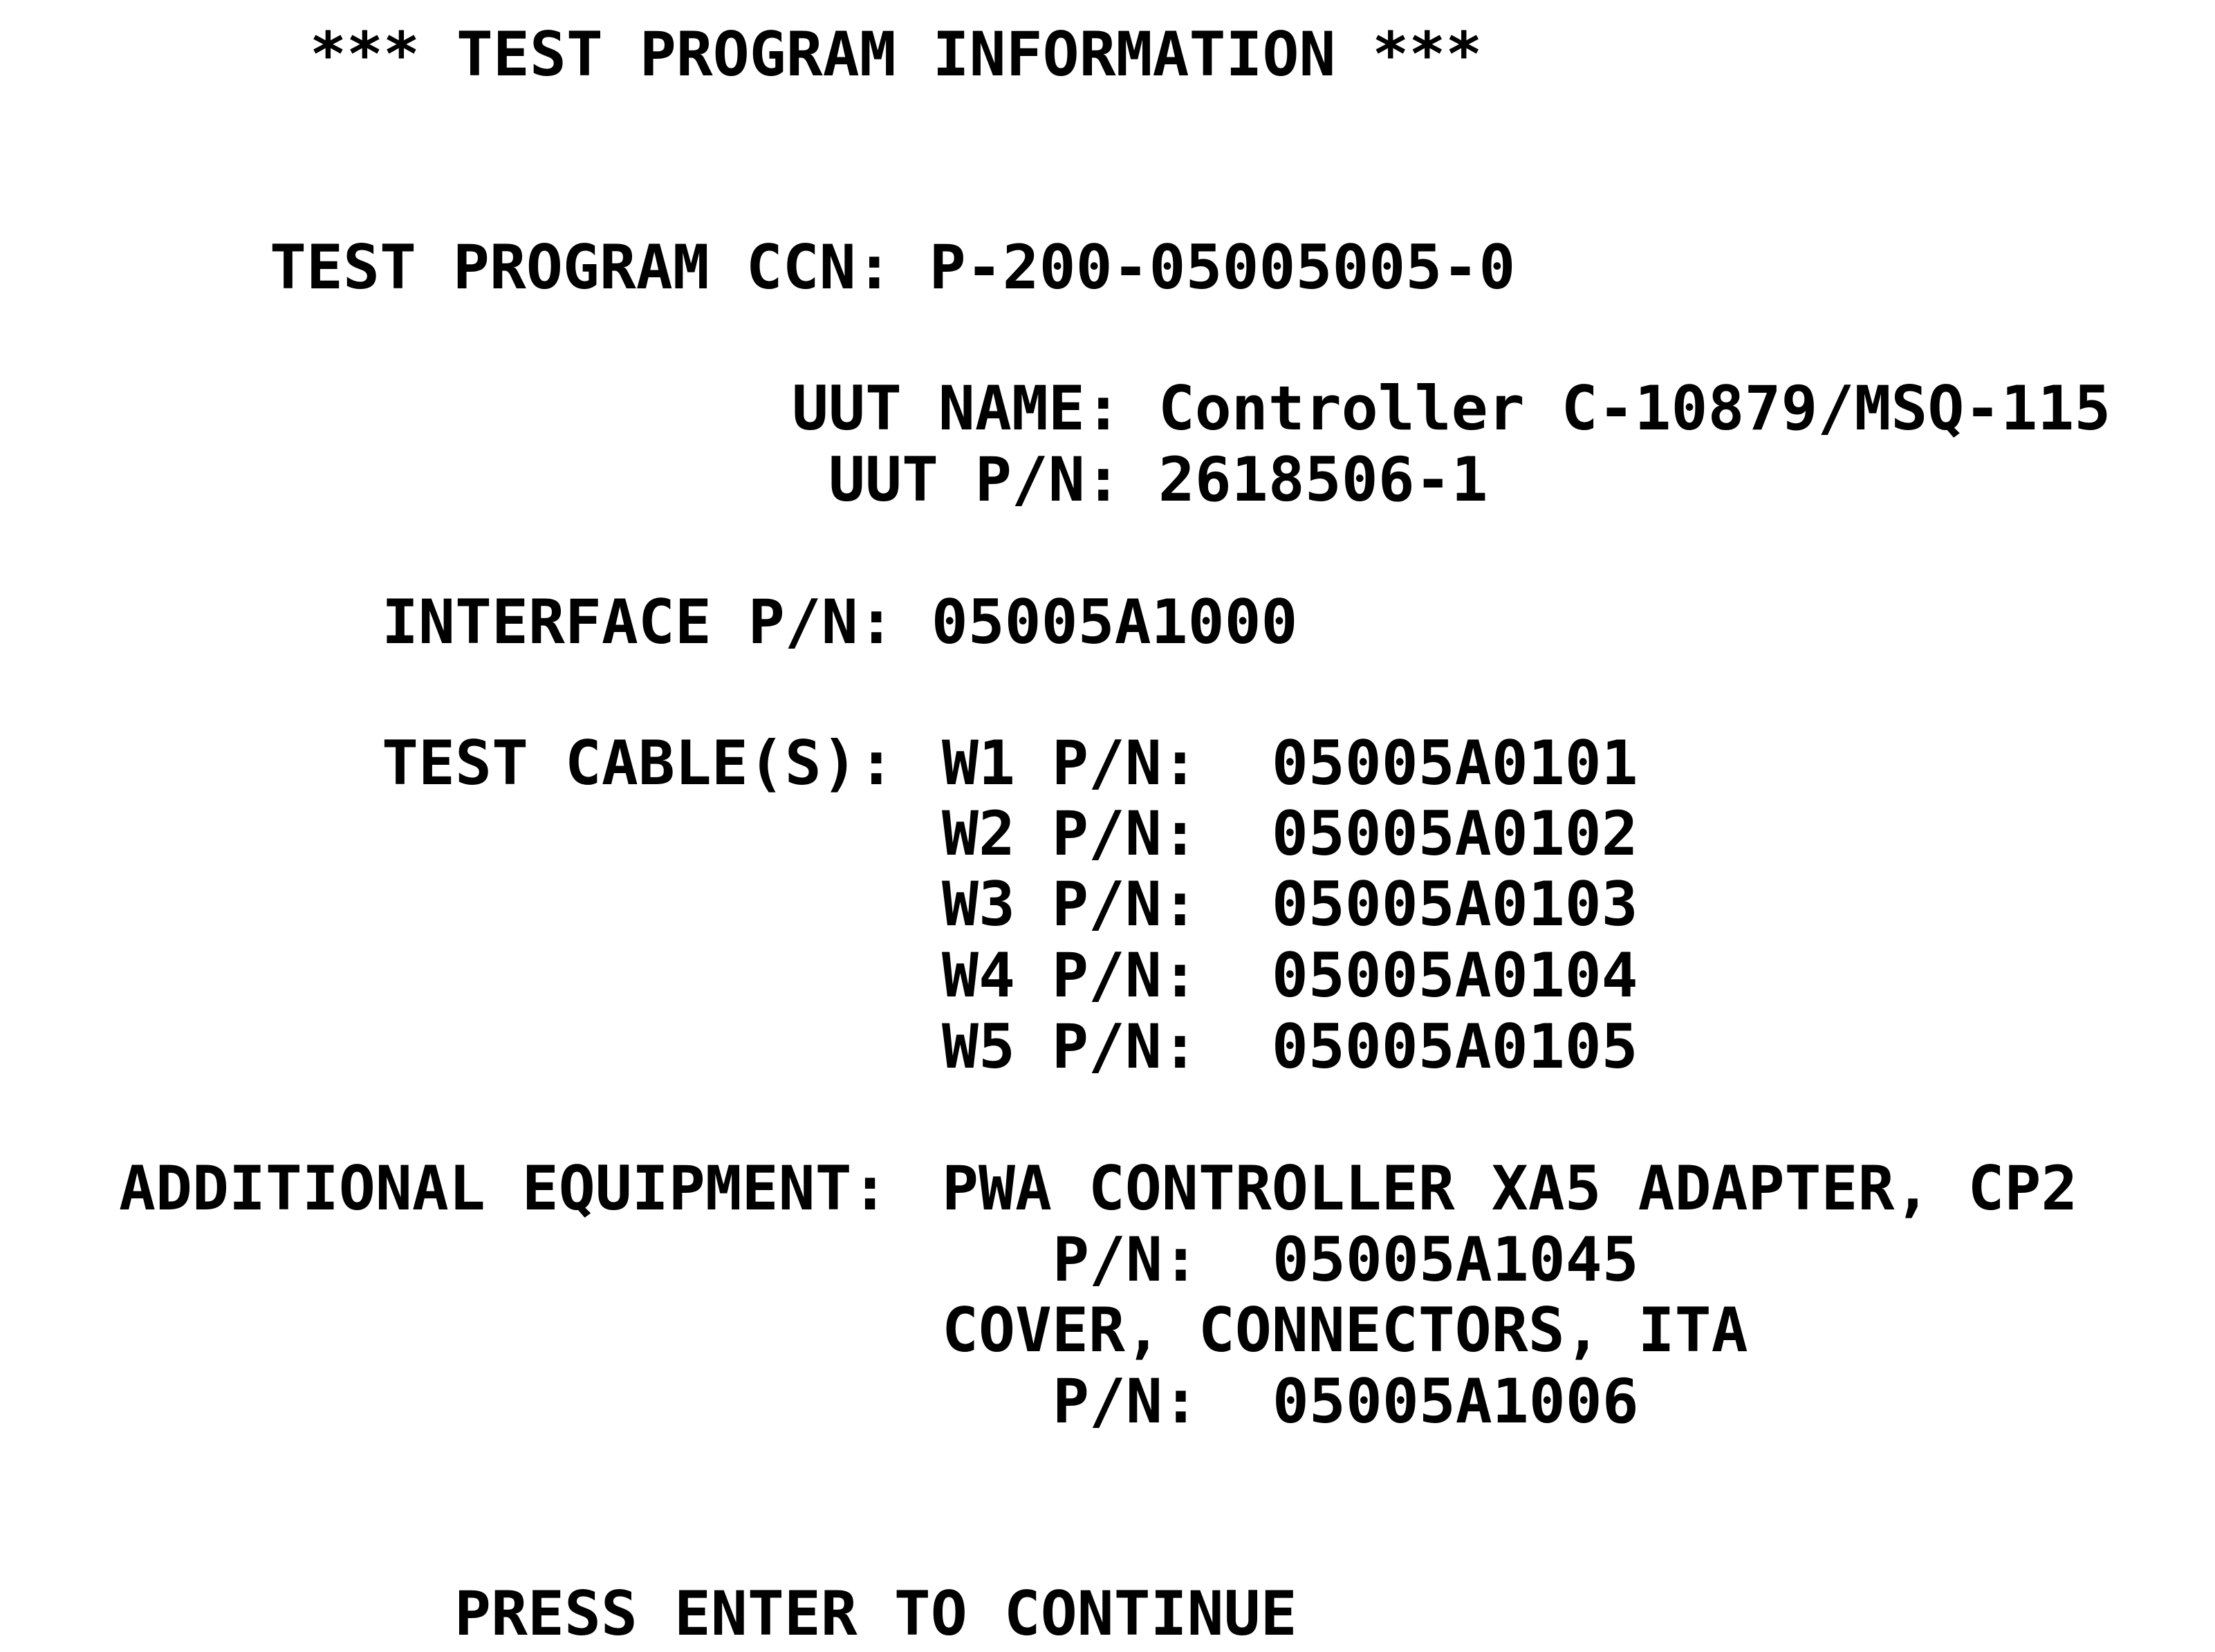 This screenshot has width=2215, height=1652. I want to click on test-cable-row: W1 P/N: 05005A0101, so click(1290, 764).